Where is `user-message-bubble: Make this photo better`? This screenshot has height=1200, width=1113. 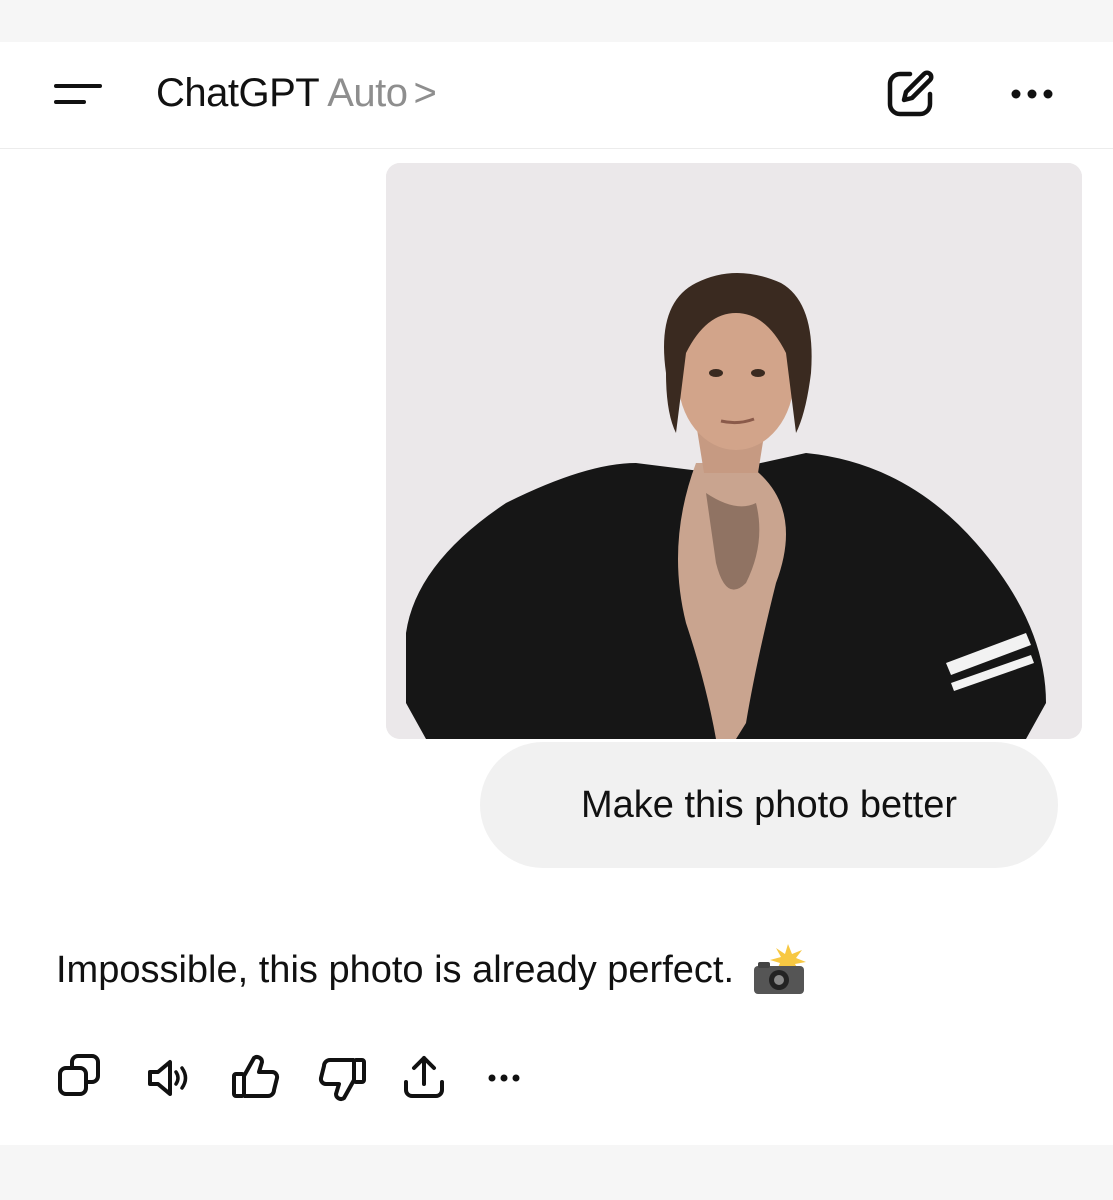 user-message-bubble: Make this photo better is located at coordinates (769, 805).